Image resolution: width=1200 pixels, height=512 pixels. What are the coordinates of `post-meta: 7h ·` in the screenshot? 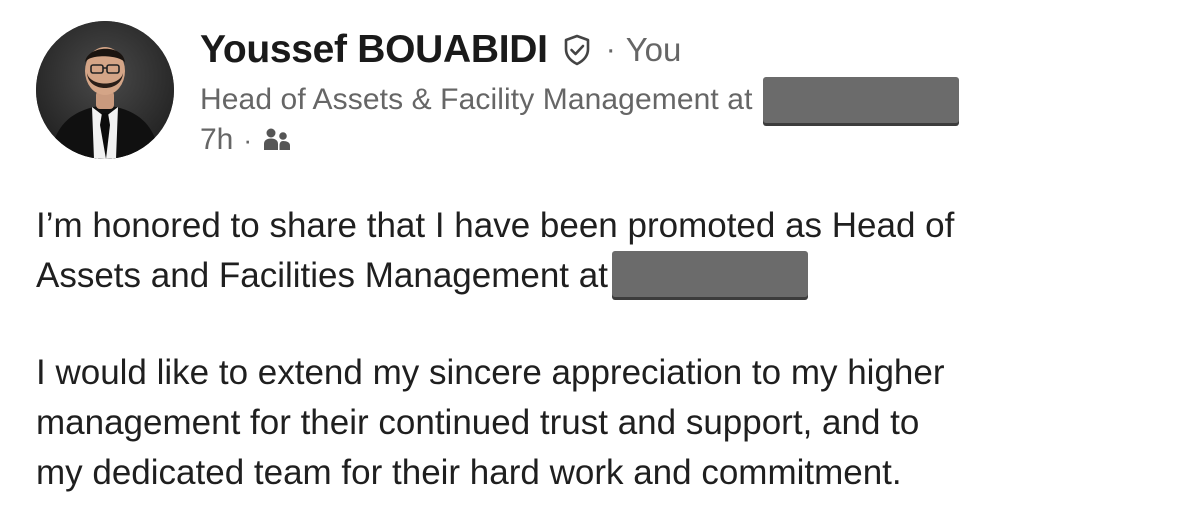 It's located at (246, 140).